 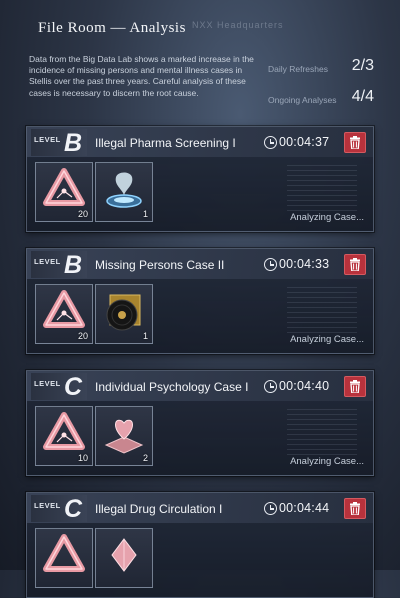 What do you see at coordinates (112, 28) in the screenshot?
I see `header-title: File Room — Analysis` at bounding box center [112, 28].